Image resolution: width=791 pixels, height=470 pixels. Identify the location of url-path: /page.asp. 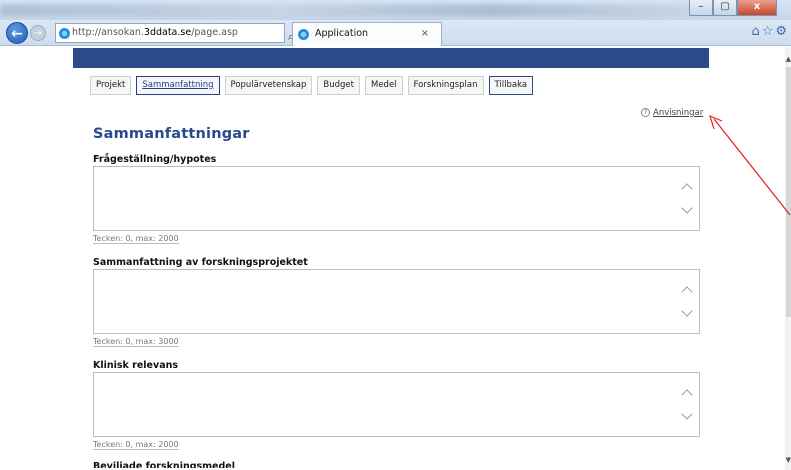
(214, 32).